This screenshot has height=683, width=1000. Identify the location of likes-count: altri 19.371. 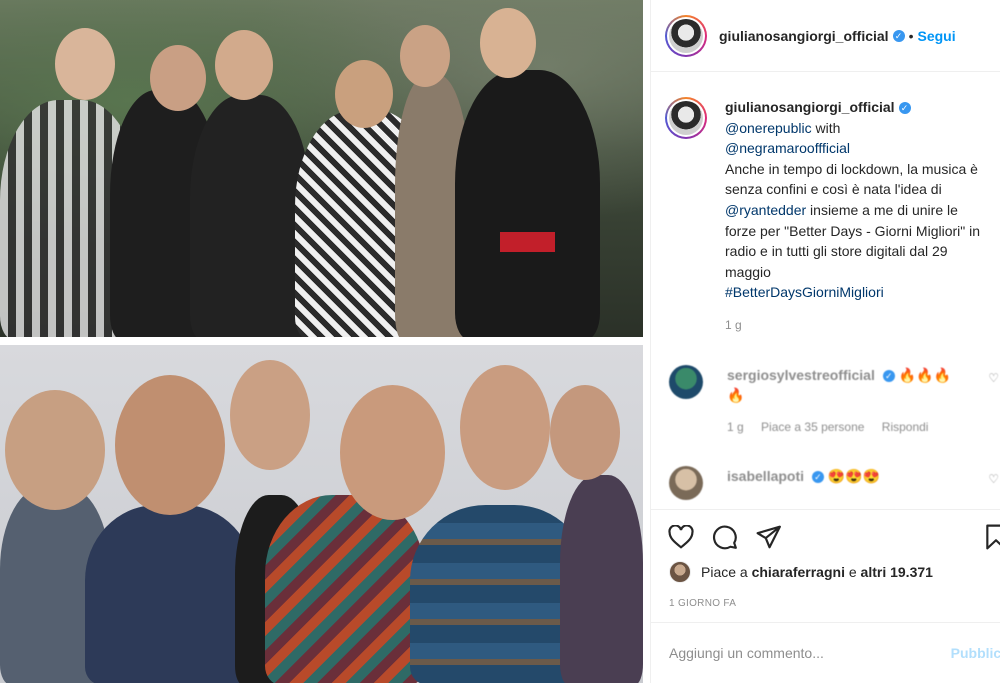
(897, 572).